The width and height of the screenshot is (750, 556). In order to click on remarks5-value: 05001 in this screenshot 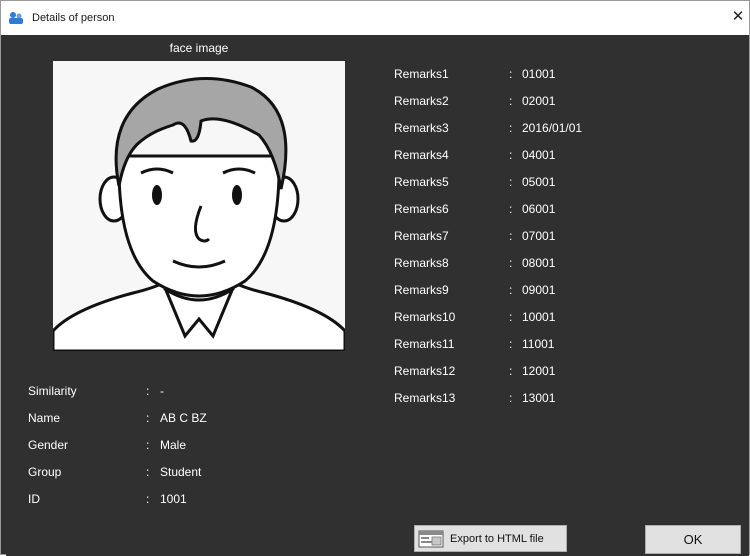, I will do `click(539, 182)`.